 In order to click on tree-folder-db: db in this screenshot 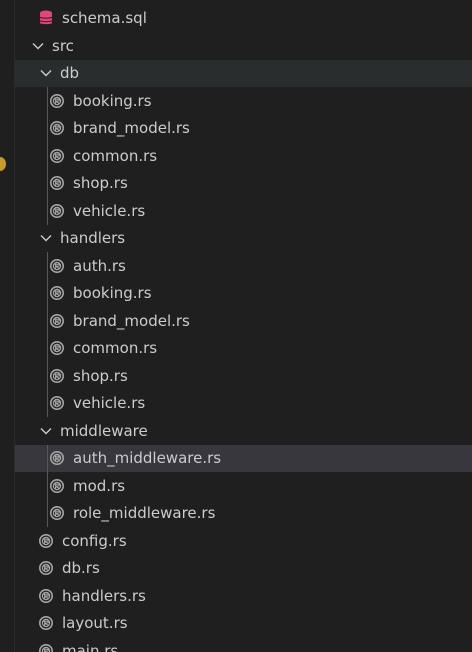, I will do `click(243, 73)`.